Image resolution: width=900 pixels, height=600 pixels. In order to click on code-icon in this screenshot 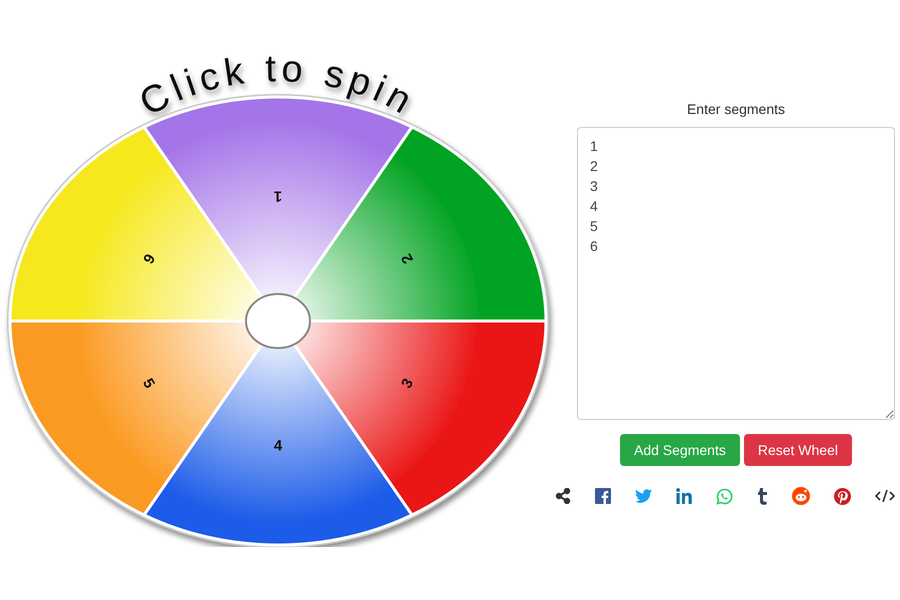, I will do `click(885, 496)`.